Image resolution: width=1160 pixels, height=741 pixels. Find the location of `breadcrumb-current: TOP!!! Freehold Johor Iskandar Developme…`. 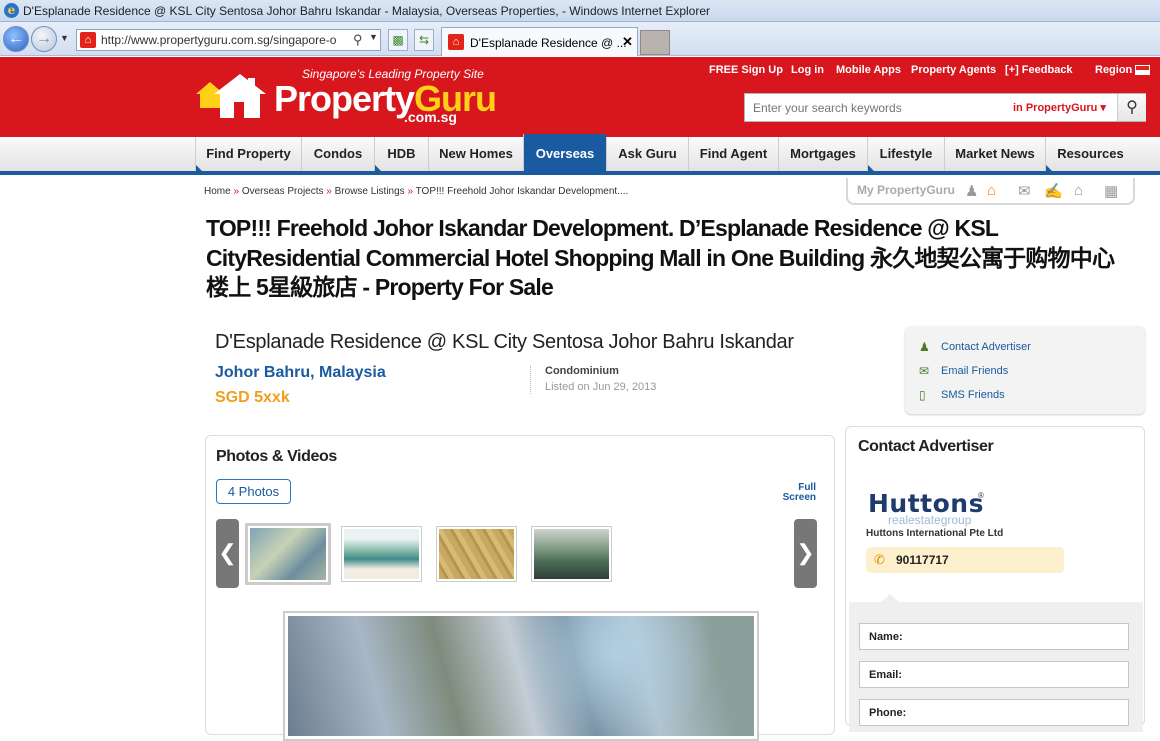

breadcrumb-current: TOP!!! Freehold Johor Iskandar Developme… is located at coordinates (522, 191).